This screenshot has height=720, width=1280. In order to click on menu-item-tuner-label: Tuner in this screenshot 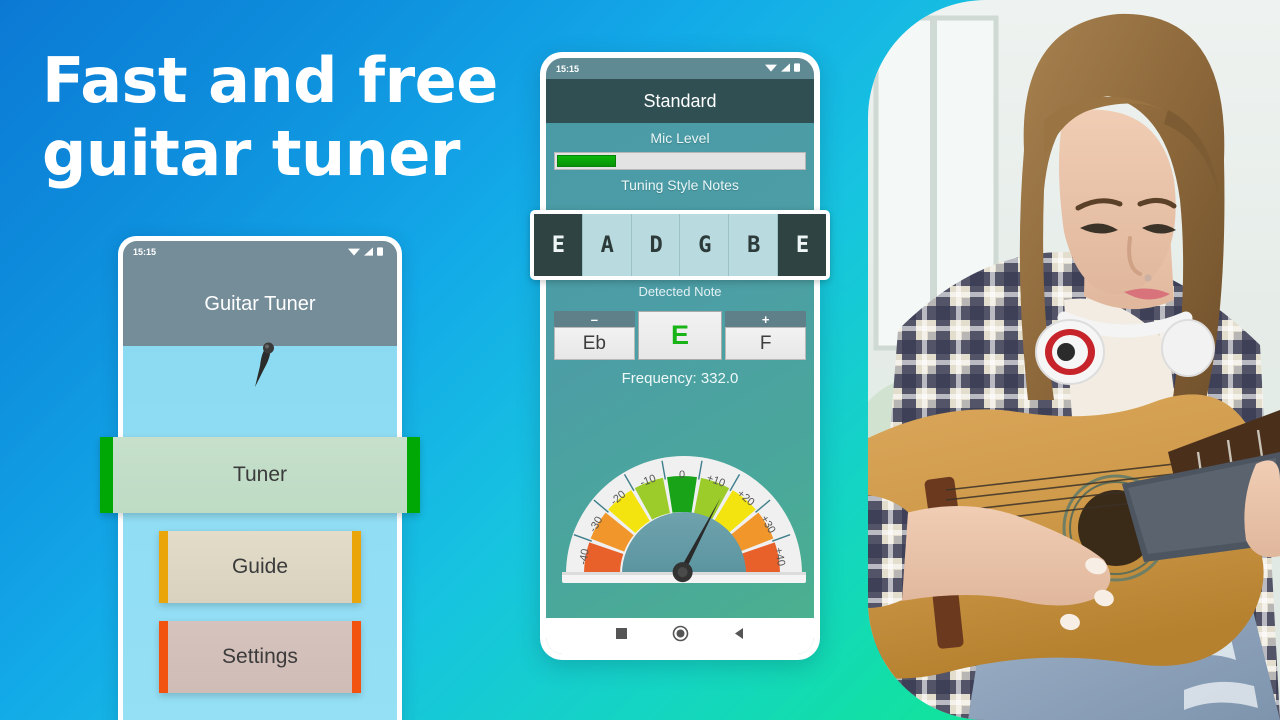, I will do `click(260, 475)`.